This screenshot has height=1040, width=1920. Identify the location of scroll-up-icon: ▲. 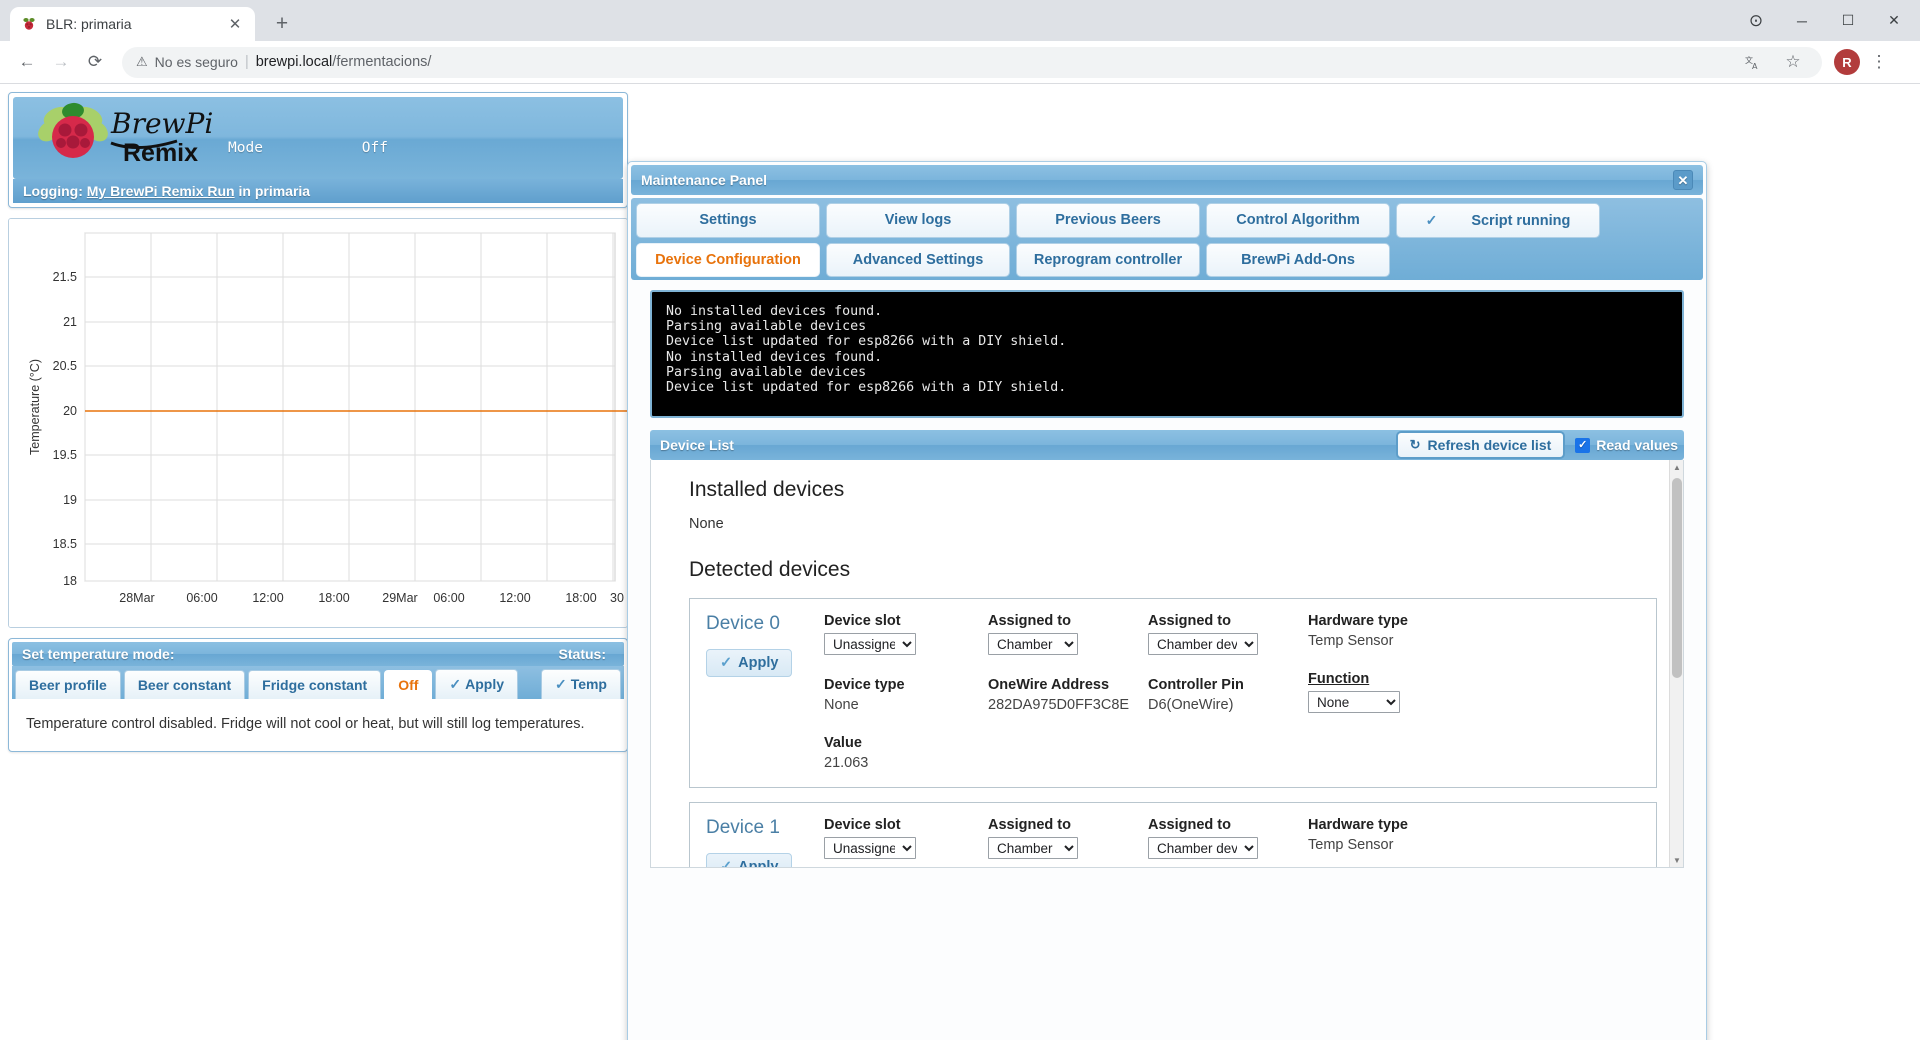
(1676, 467).